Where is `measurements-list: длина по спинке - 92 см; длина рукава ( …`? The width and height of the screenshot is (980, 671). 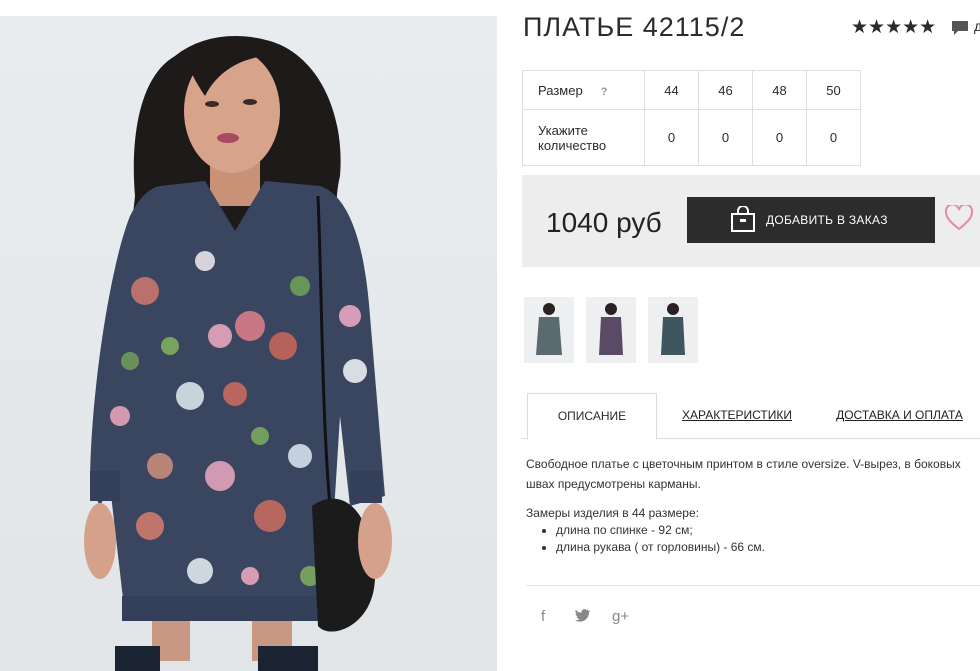 measurements-list: длина по спинке - 92 см; длина рукава ( … is located at coordinates (746, 539).